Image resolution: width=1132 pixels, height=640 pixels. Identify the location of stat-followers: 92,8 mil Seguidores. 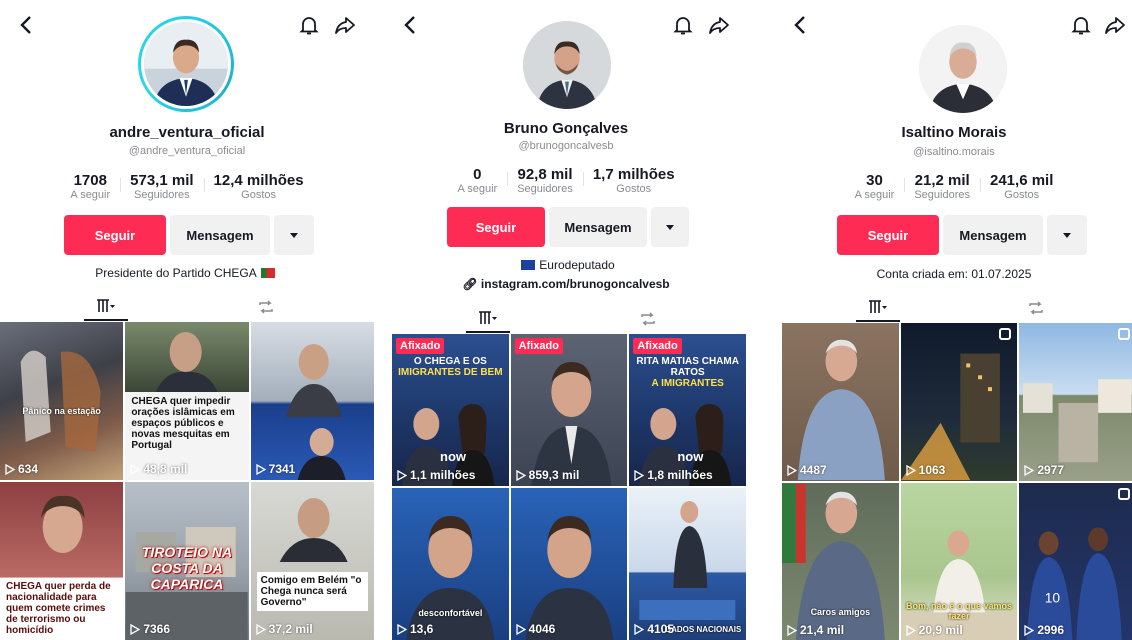
(545, 181).